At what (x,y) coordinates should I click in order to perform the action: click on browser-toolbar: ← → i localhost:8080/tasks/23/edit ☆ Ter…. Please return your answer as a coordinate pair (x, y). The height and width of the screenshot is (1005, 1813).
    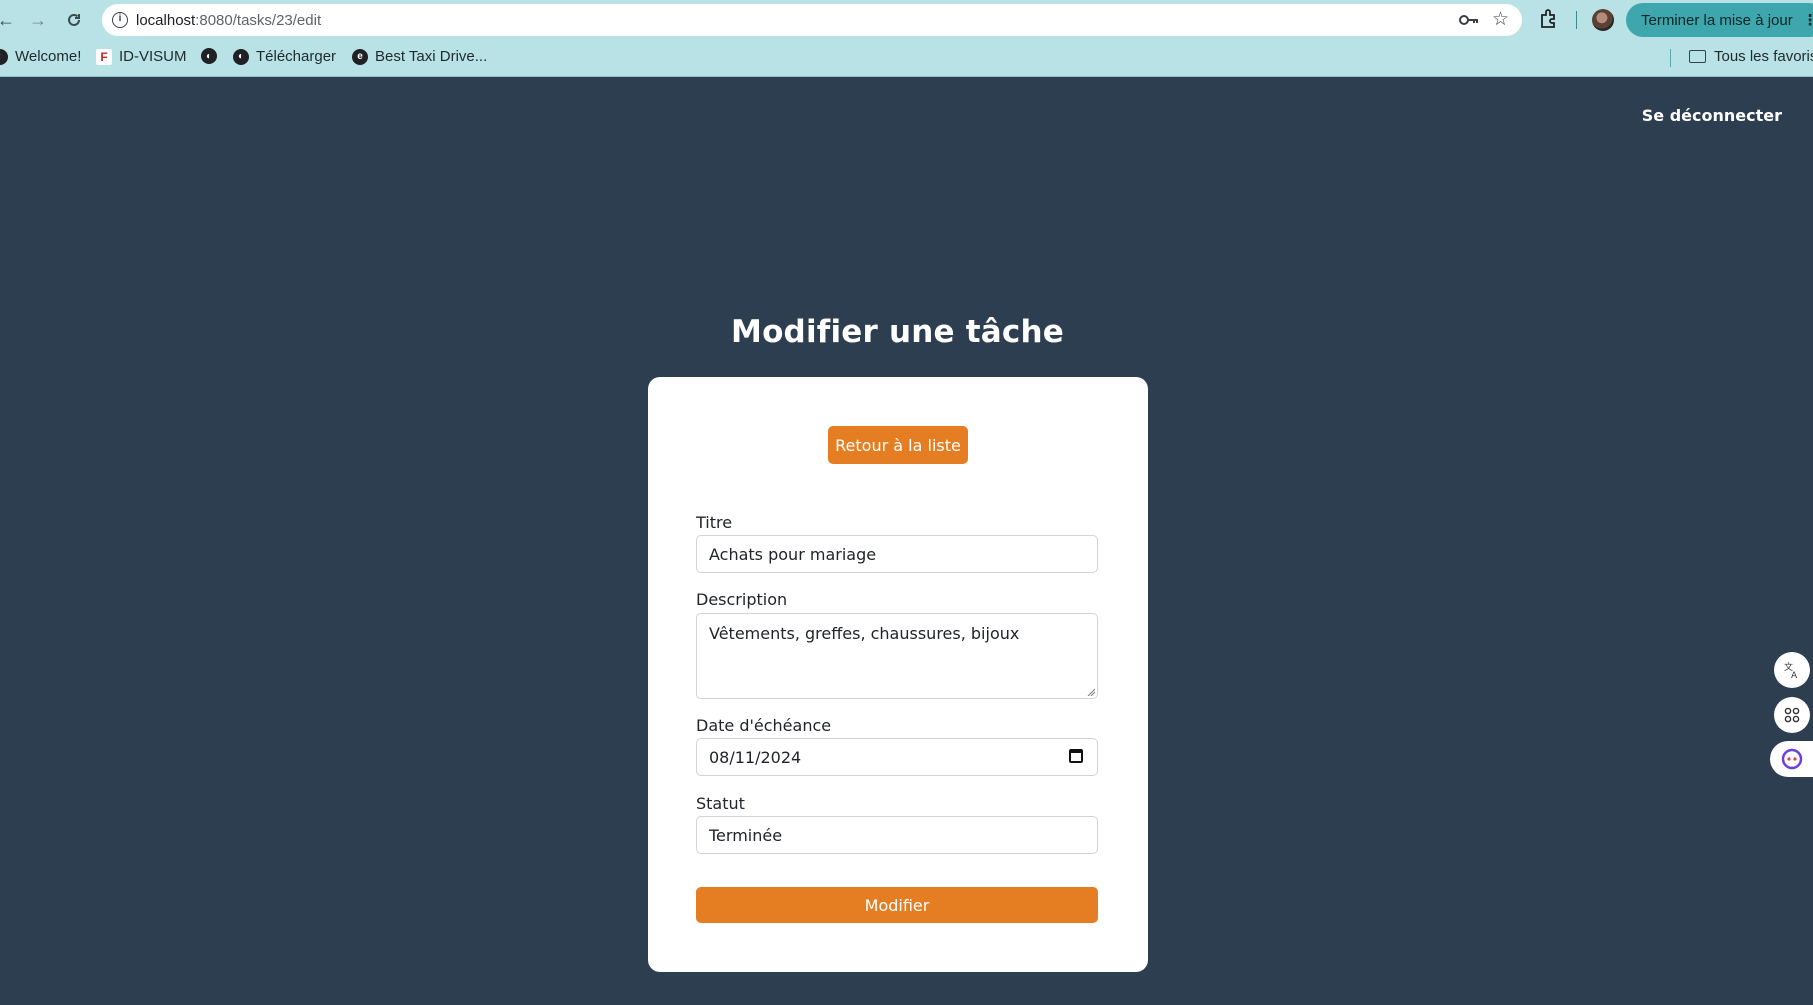
    Looking at the image, I should click on (906, 20).